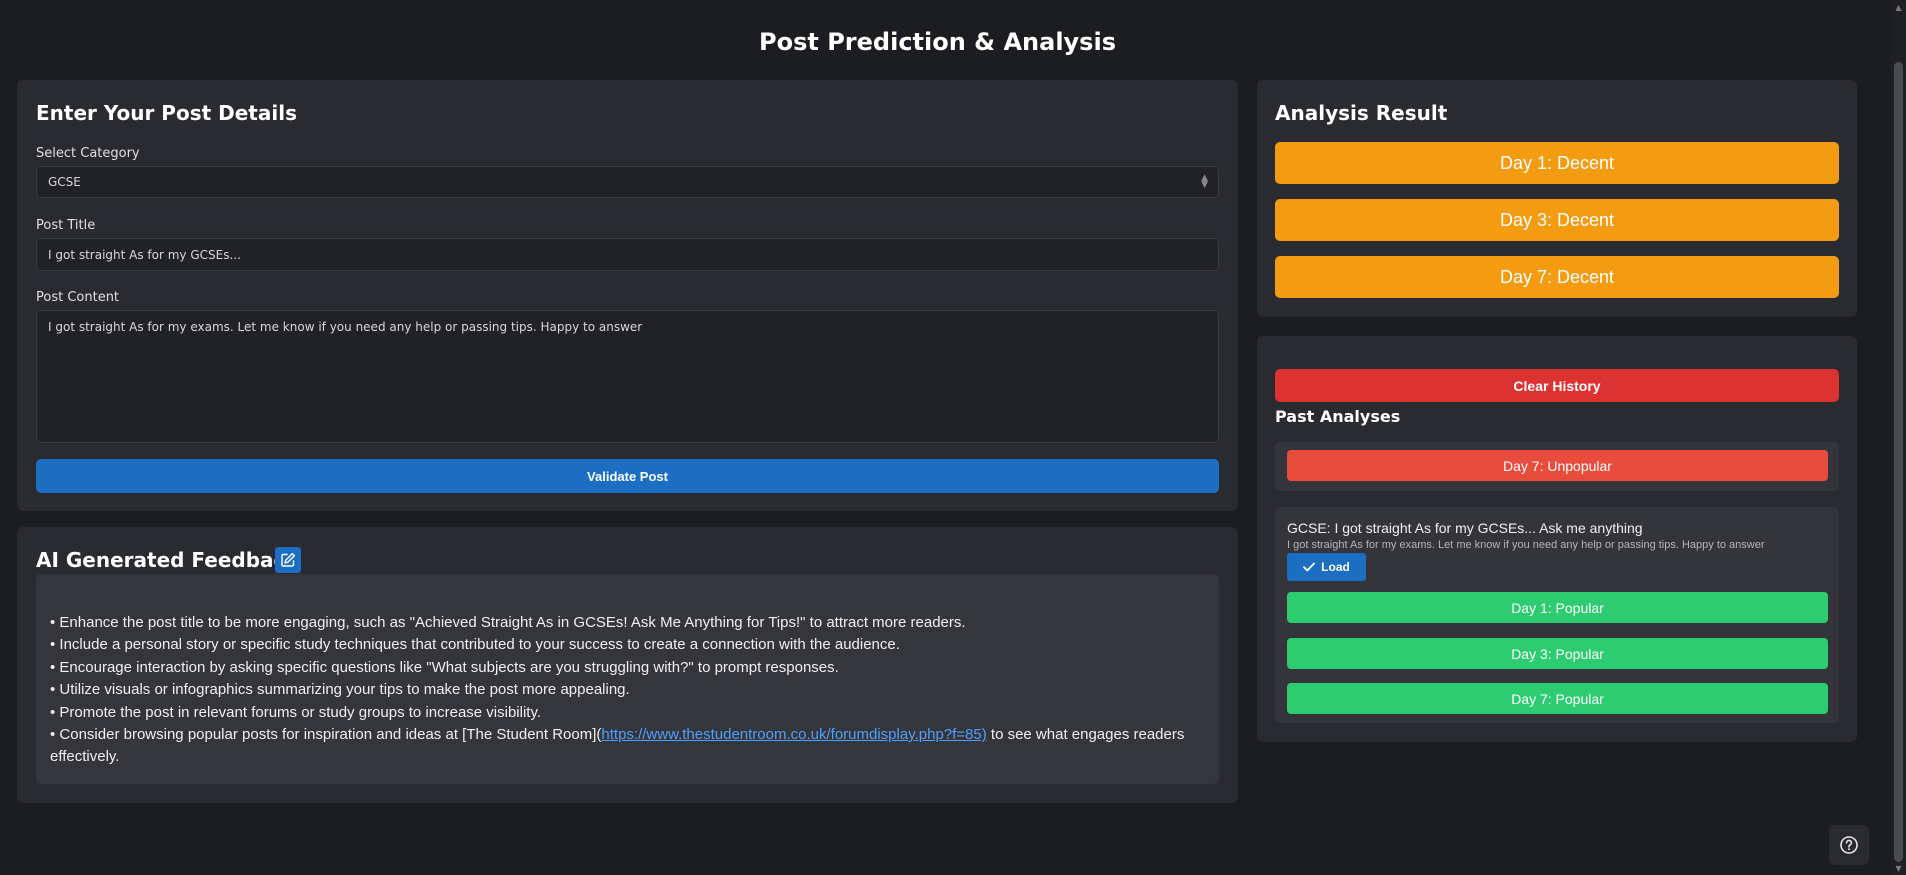  What do you see at coordinates (1898, 868) in the screenshot?
I see `scroll-down-icon: ▼` at bounding box center [1898, 868].